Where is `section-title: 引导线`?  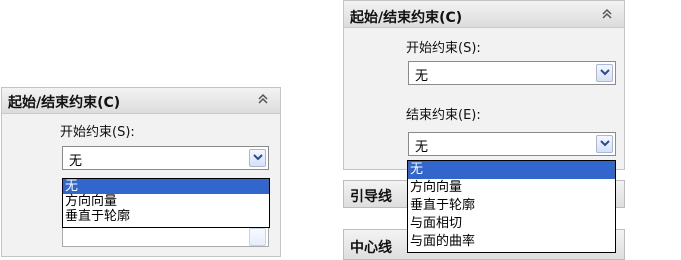 section-title: 引导线 is located at coordinates (371, 197).